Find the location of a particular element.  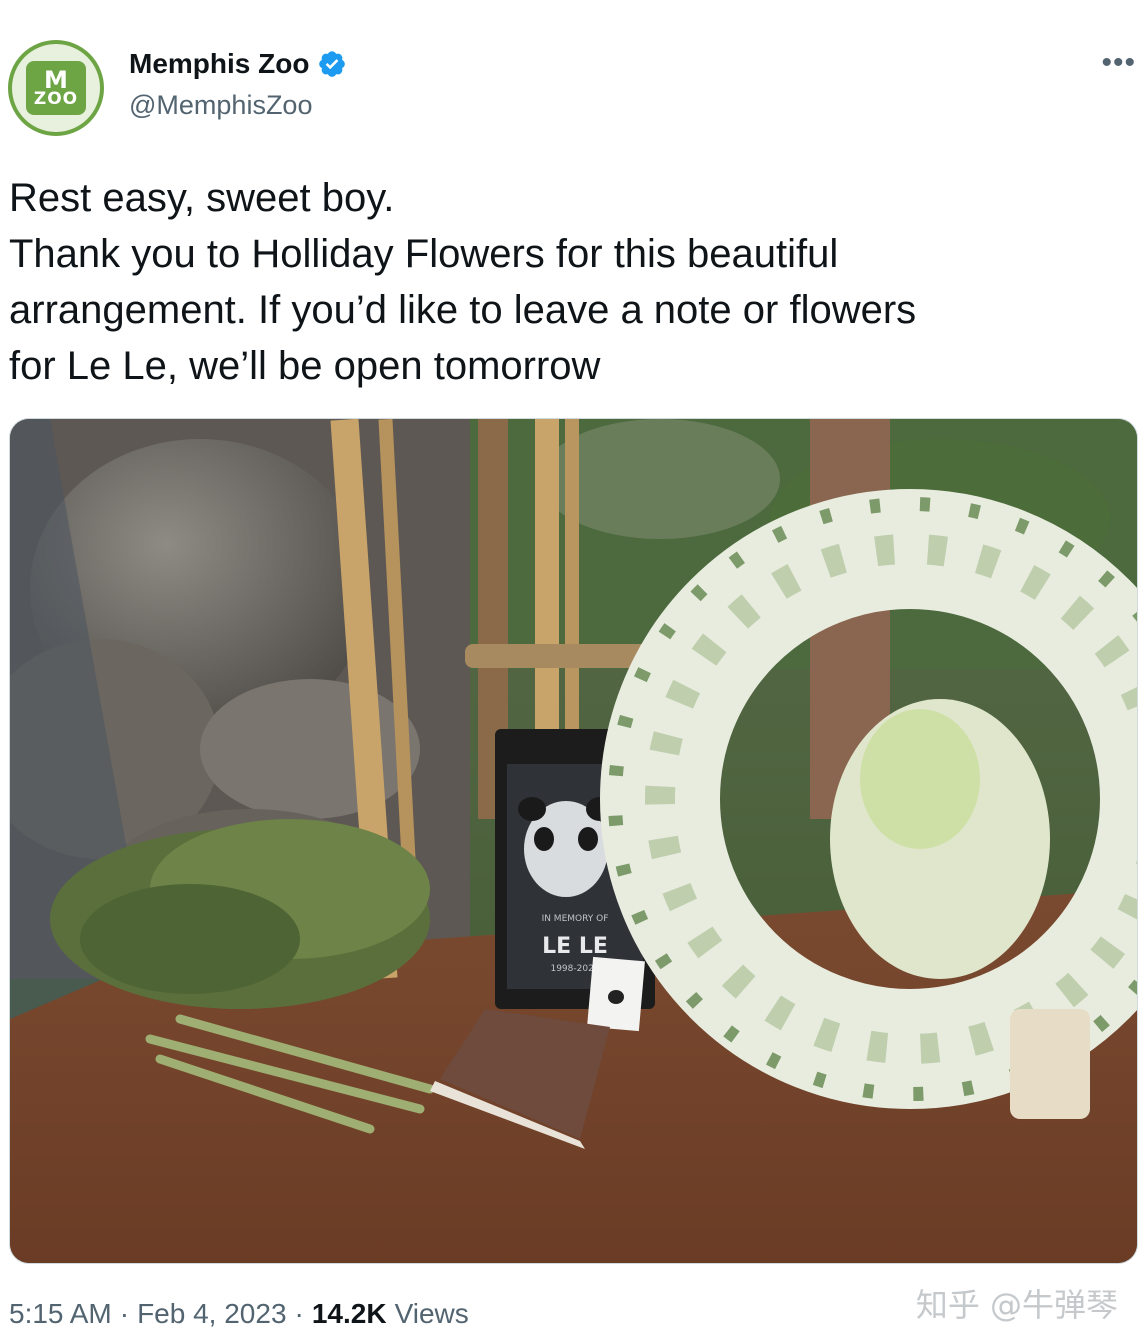

author-display-name: Memphis Zoo is located at coordinates (219, 64).